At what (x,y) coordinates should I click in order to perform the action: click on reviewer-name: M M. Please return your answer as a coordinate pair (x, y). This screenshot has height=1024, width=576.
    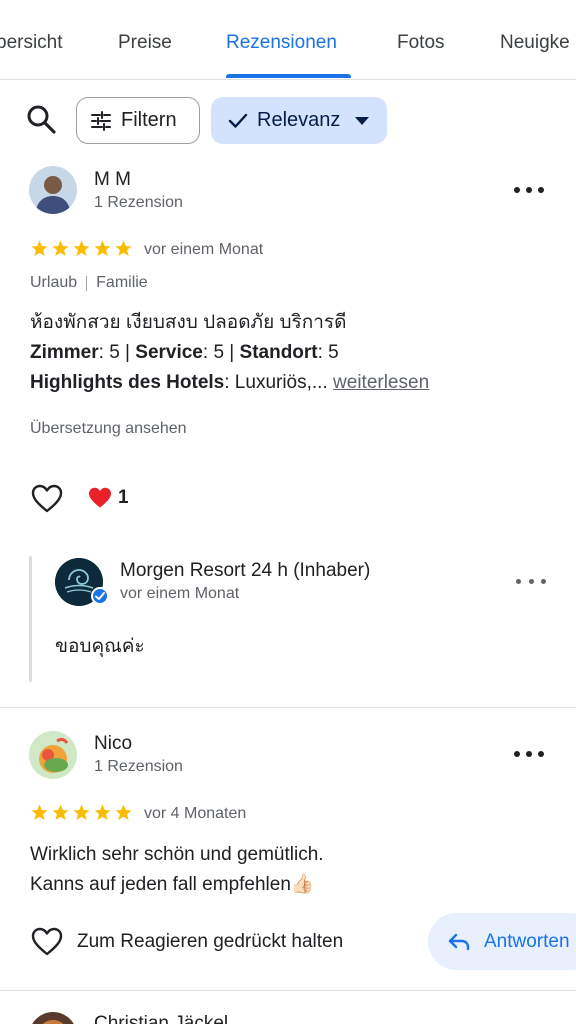
    Looking at the image, I should click on (112, 180).